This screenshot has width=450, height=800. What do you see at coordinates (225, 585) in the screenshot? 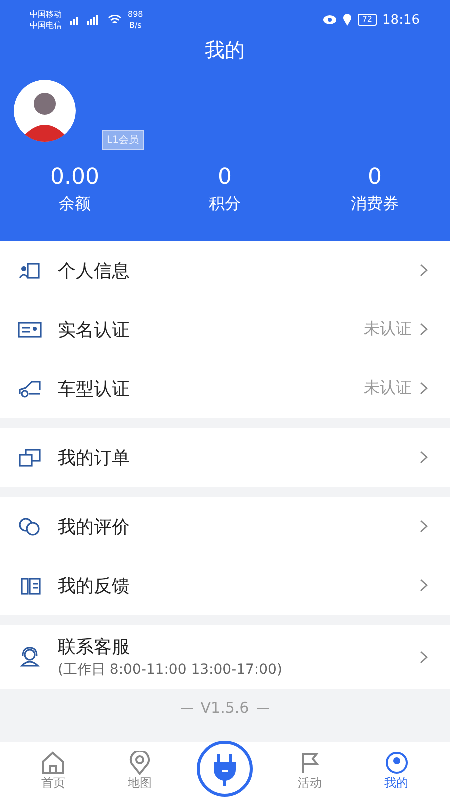
I see `menu-item: 我的反馈` at bounding box center [225, 585].